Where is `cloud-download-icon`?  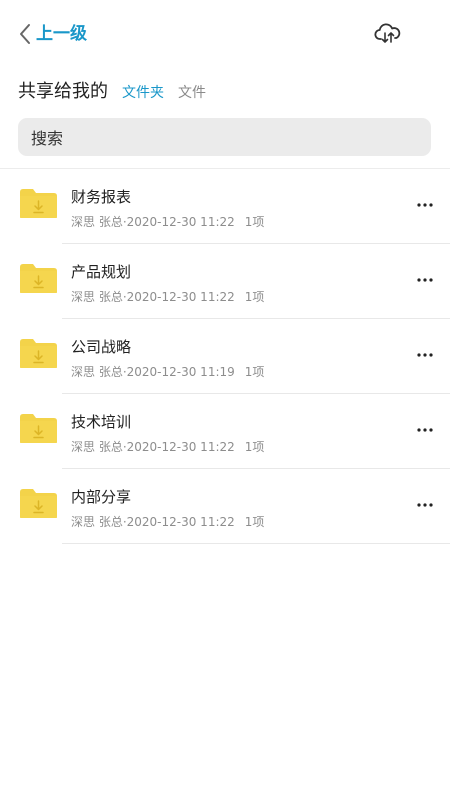 cloud-download-icon is located at coordinates (387, 33).